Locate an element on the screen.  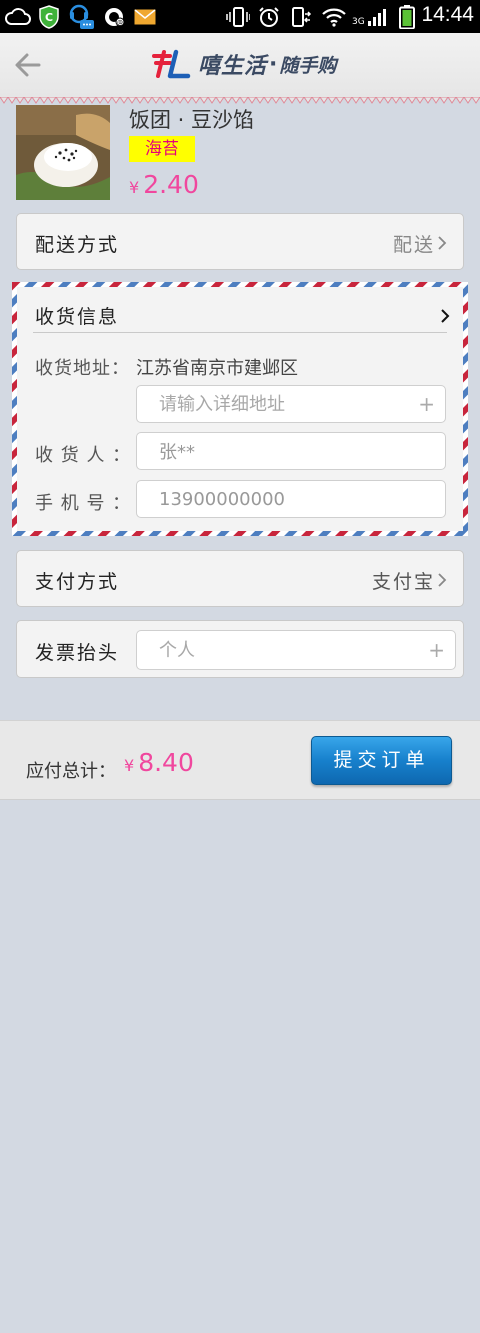
detail-address-field: + is located at coordinates (291, 404).